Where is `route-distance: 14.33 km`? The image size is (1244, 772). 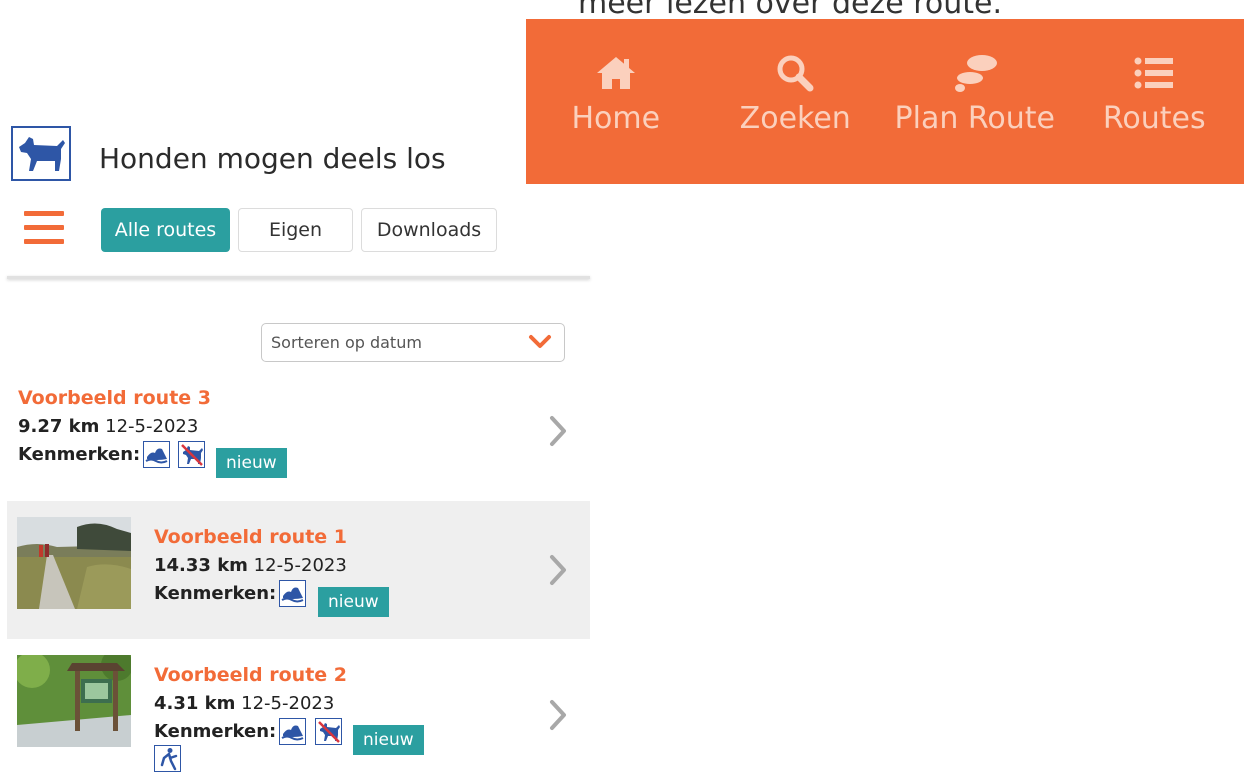
route-distance: 14.33 km is located at coordinates (201, 565).